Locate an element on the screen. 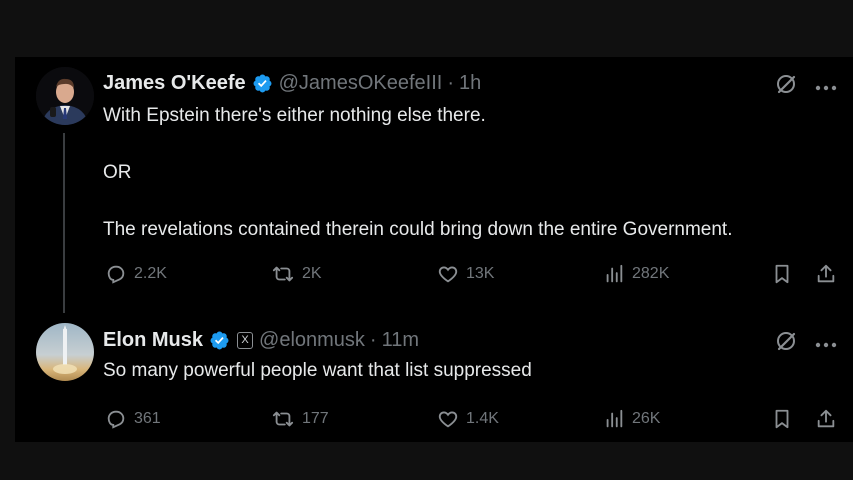  repost-count: 177 is located at coordinates (315, 418).